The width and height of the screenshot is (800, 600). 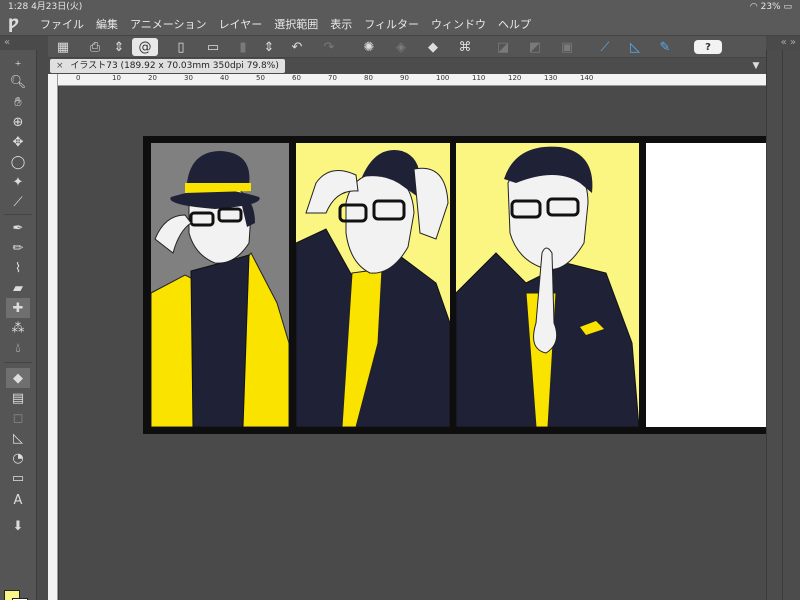 I want to click on brush-tool-icon: ⌇, so click(x=18, y=268).